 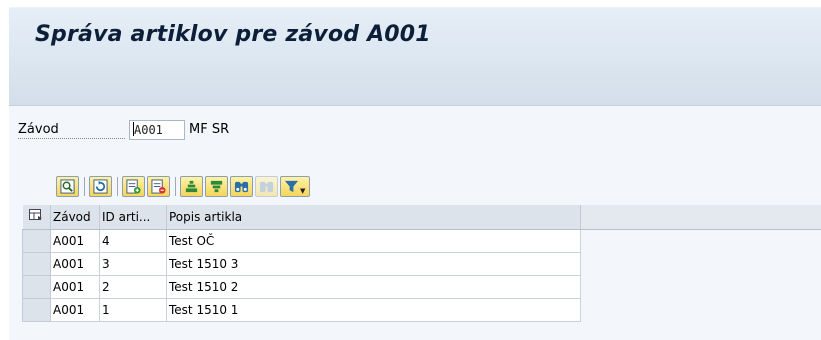 What do you see at coordinates (415, 85) in the screenshot?
I see `application-toolbar` at bounding box center [415, 85].